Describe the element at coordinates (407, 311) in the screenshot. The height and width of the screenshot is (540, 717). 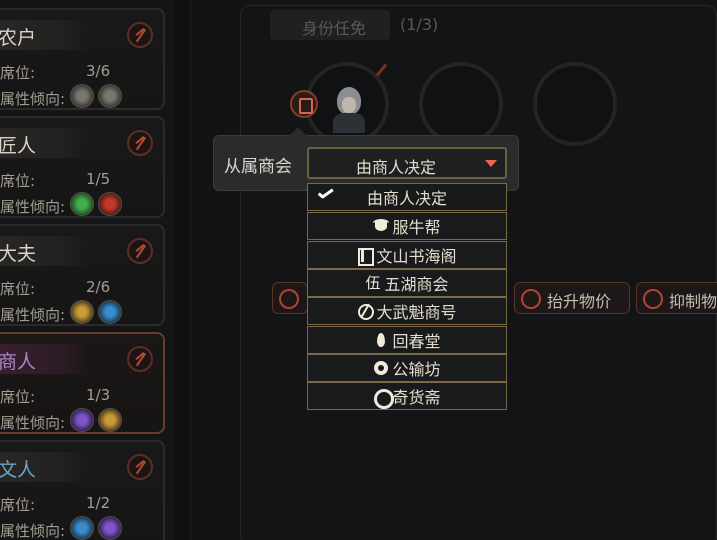
I see `guild-option: 大武魁商号` at that location.